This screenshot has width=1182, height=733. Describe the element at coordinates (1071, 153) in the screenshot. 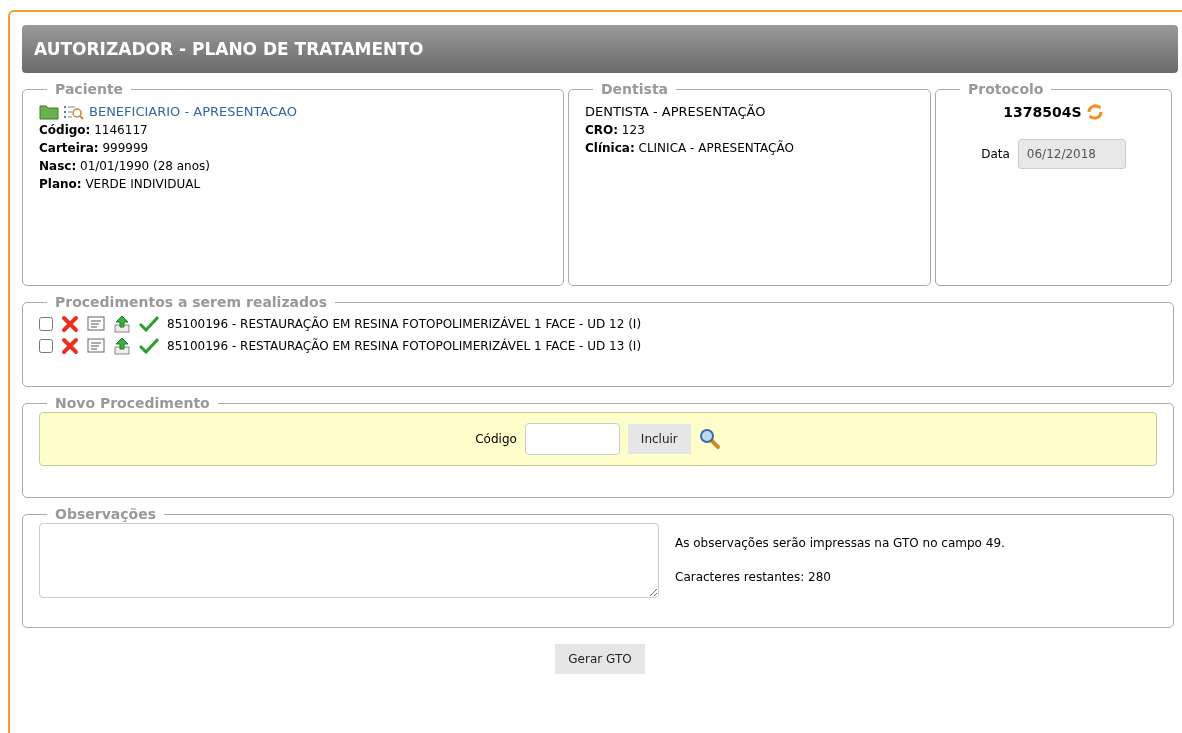

I see `date-field: 06/12/2018` at that location.